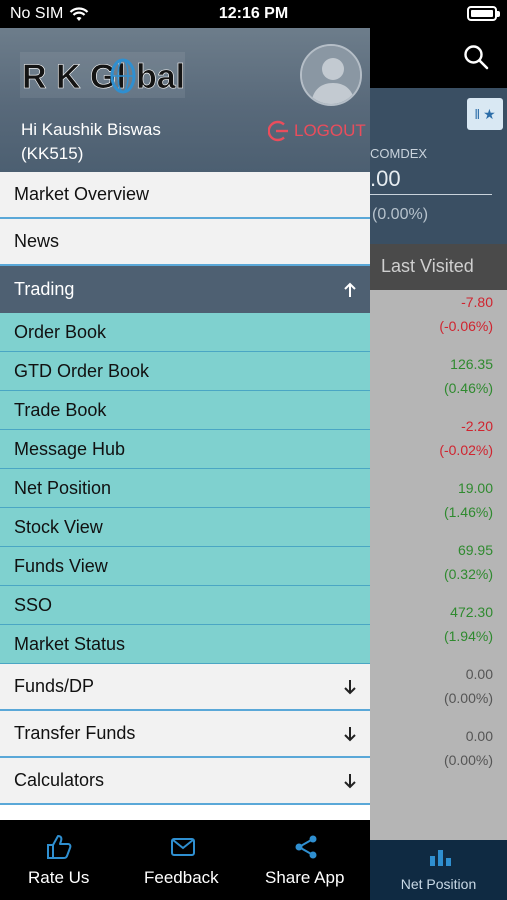  I want to click on submenu-item-label: Order Book, so click(60, 331).